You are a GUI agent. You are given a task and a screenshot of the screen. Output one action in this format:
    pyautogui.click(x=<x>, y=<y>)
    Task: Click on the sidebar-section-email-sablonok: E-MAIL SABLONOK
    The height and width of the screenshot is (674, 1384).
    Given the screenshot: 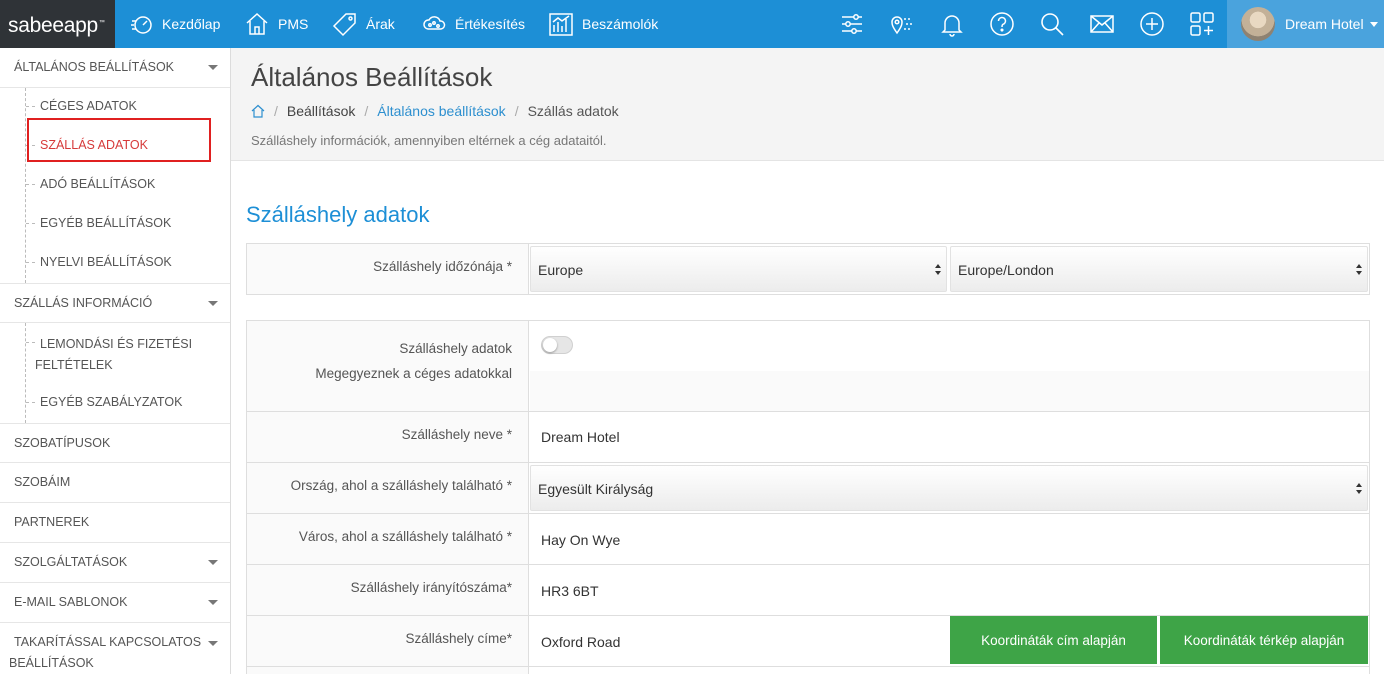 What is the action you would take?
    pyautogui.click(x=115, y=603)
    